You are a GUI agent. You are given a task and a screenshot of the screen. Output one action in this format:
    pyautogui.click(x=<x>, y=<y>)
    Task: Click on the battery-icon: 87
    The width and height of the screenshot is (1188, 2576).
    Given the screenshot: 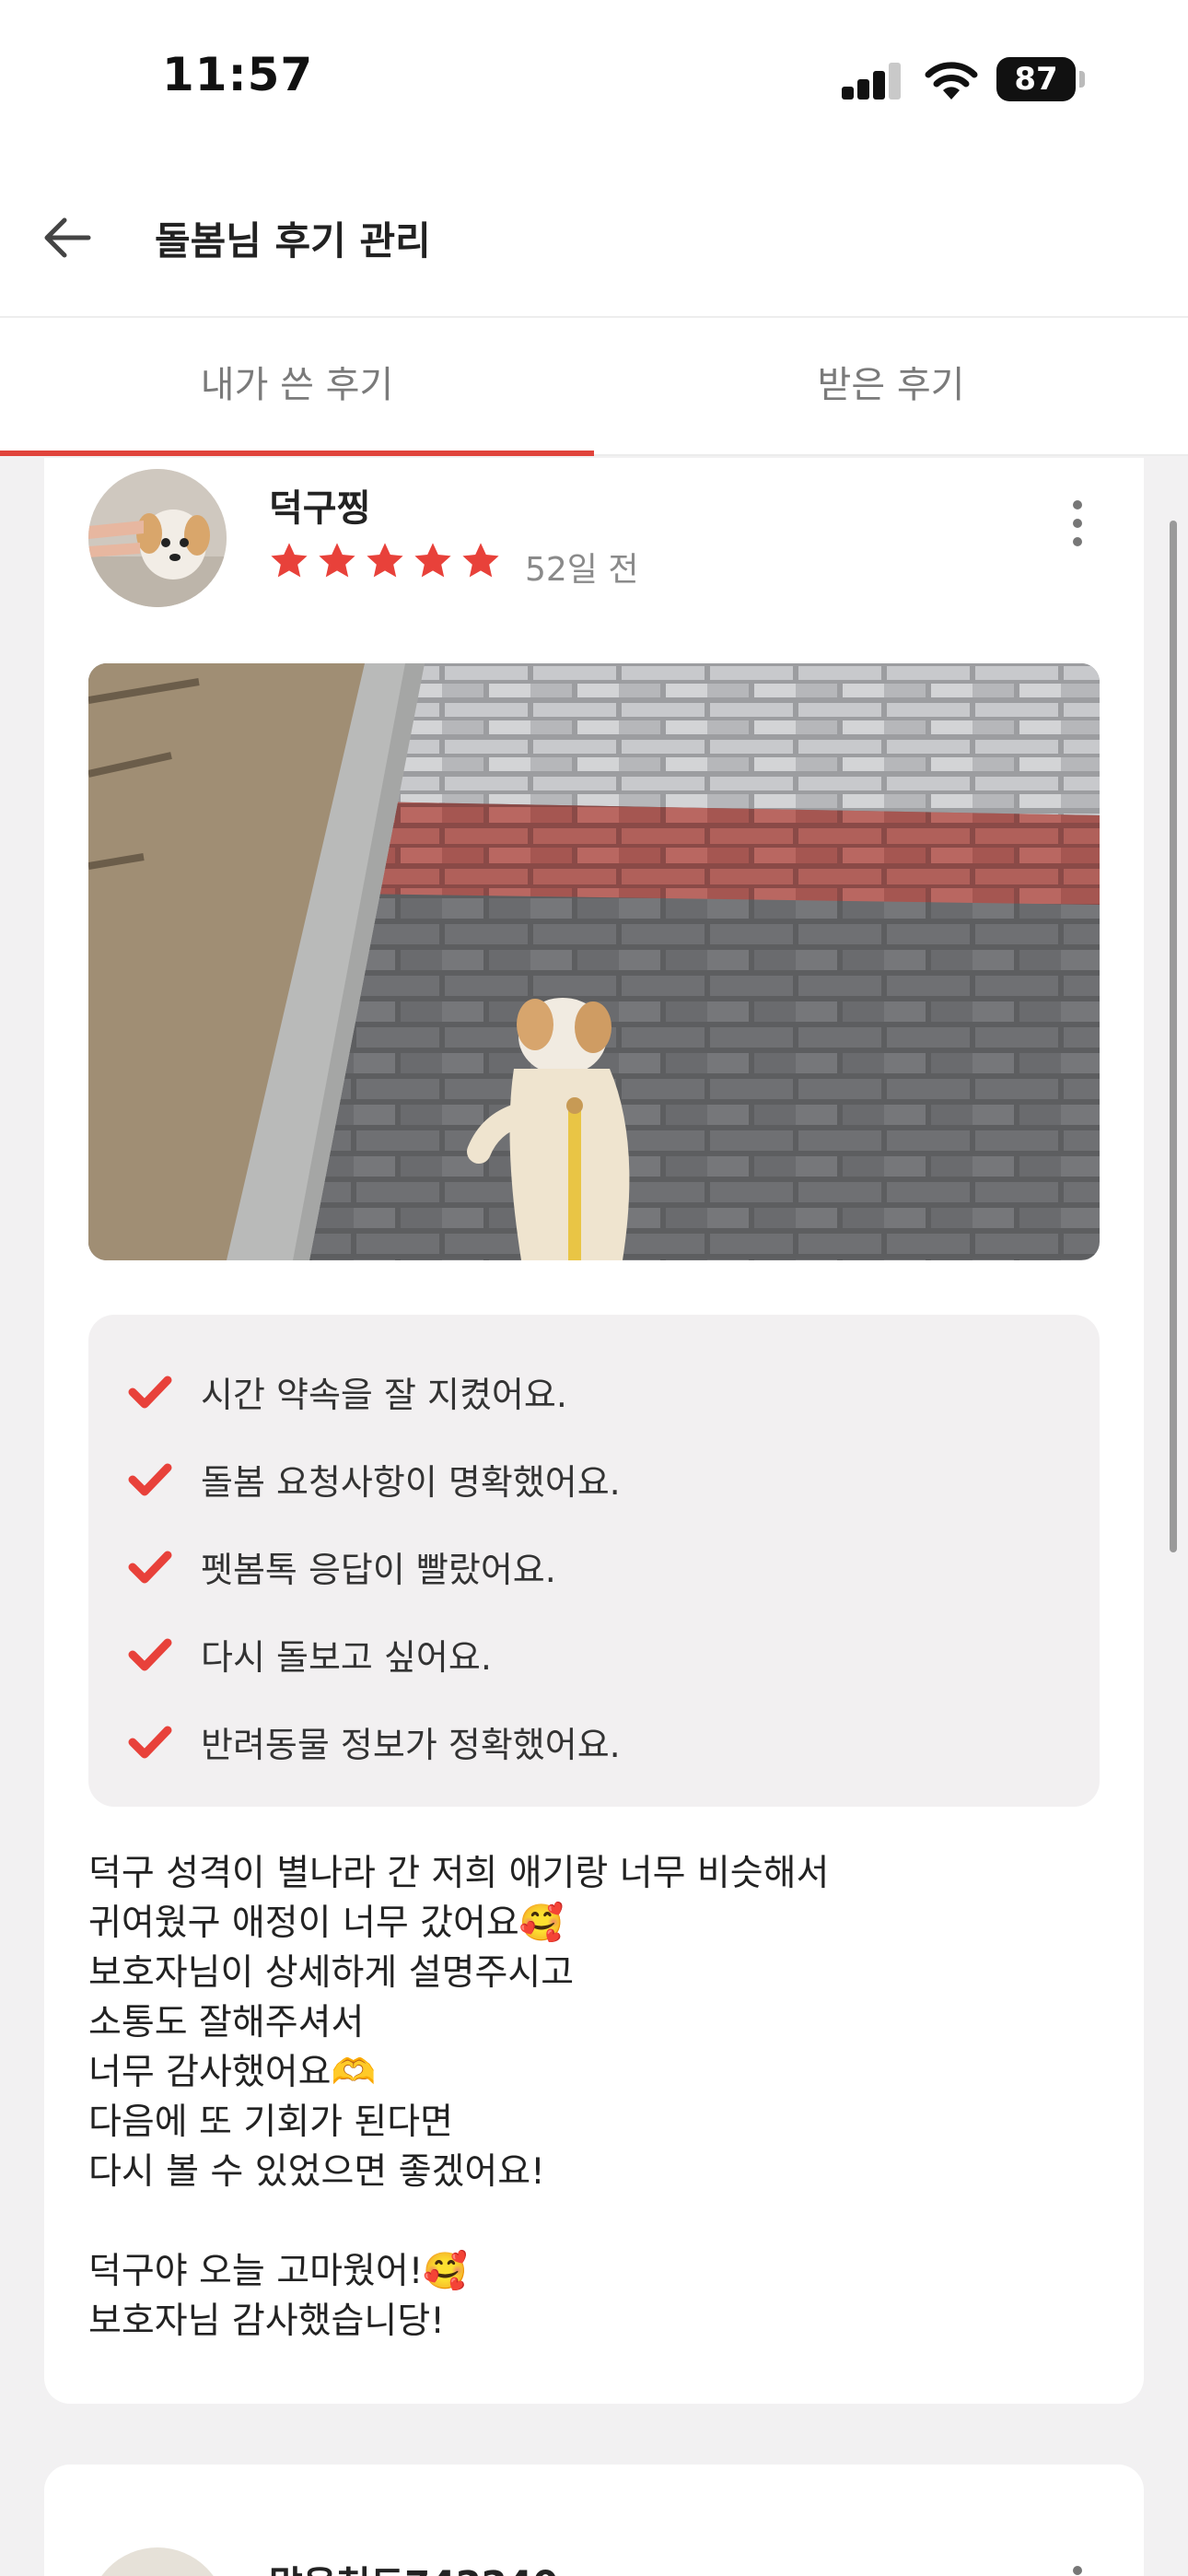 What is the action you would take?
    pyautogui.click(x=1040, y=79)
    